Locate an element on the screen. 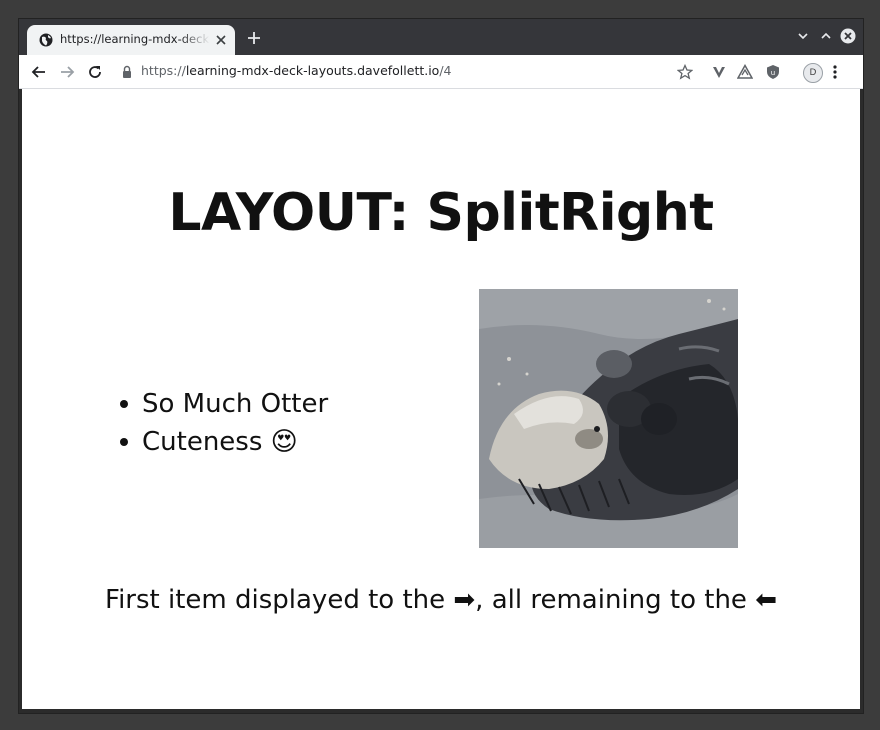  list-item: Cuteness 😍 is located at coordinates (224, 442).